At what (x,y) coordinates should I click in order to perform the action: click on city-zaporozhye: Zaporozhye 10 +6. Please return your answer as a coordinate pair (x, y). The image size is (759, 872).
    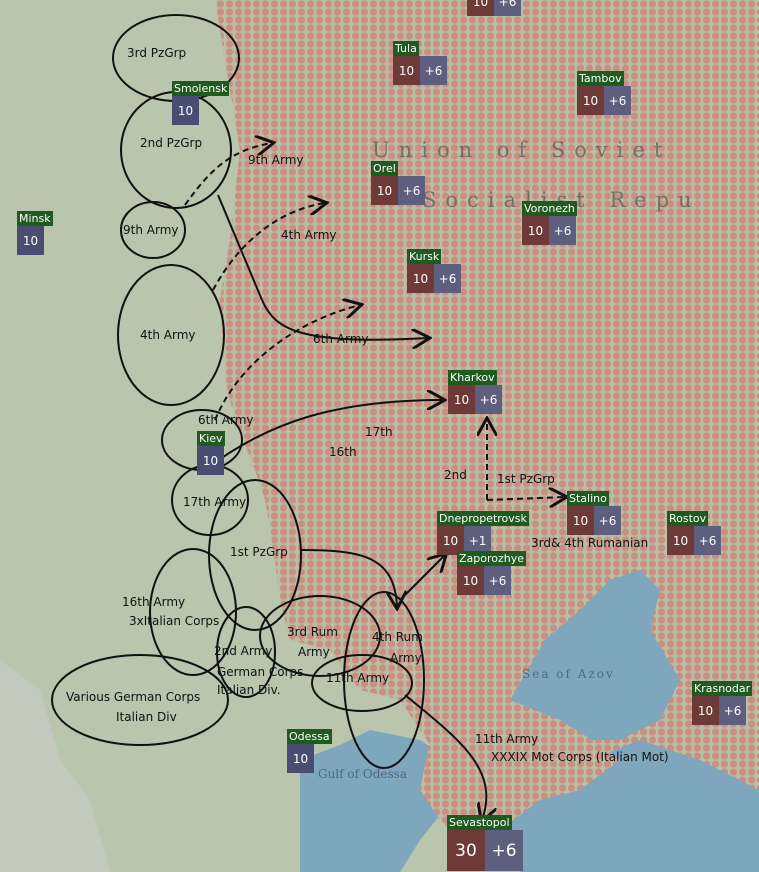
    Looking at the image, I should click on (492, 571).